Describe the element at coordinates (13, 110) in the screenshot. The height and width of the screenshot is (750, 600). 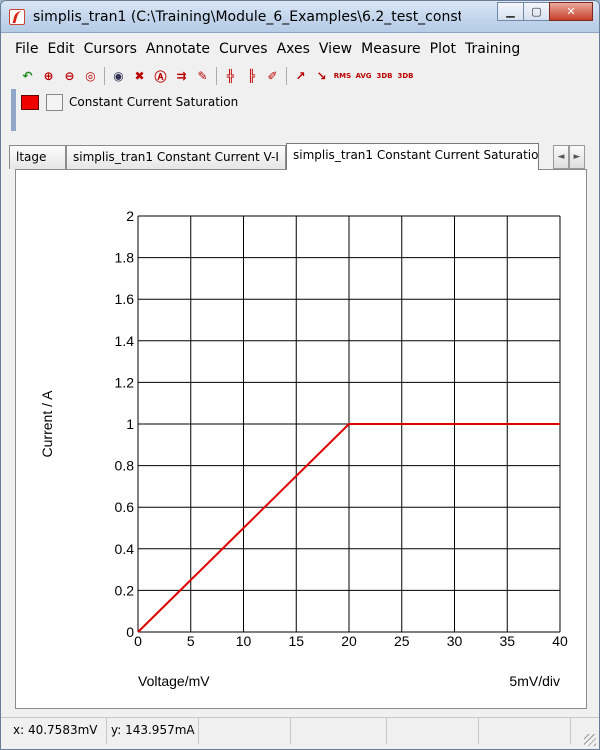
I see `legend-grip` at that location.